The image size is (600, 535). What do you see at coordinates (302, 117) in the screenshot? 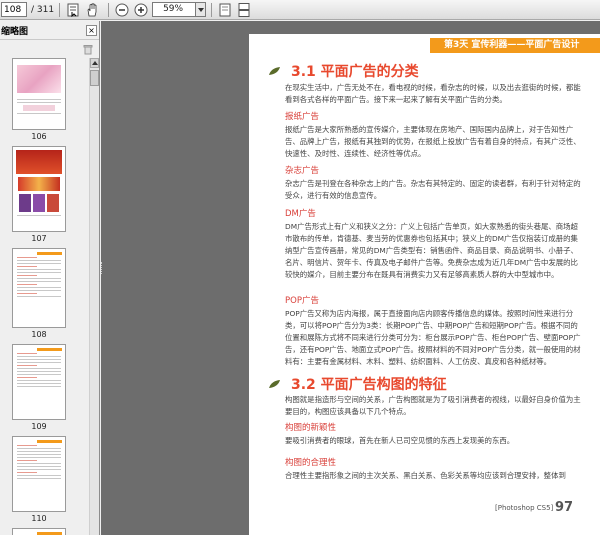
I see `subheading: 报纸广告` at bounding box center [302, 117].